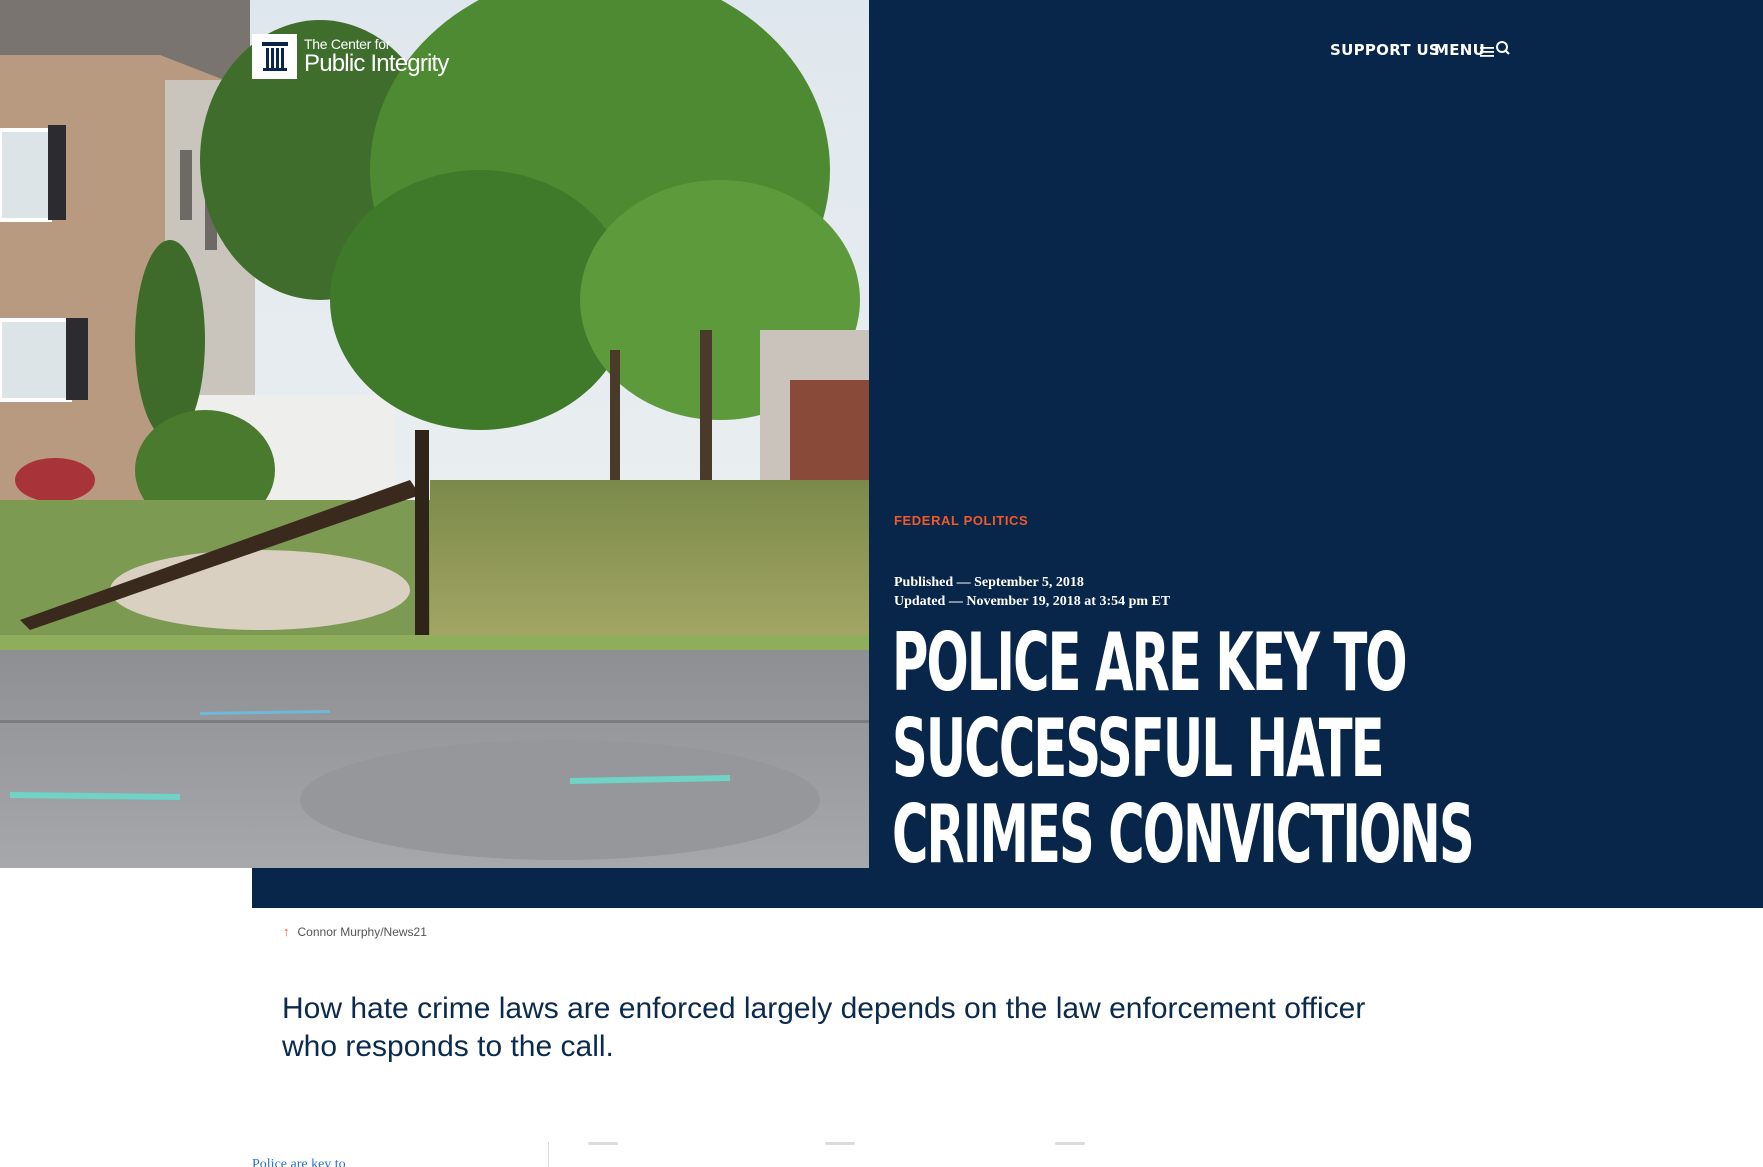 The image size is (1763, 1167). I want to click on divider, so click(548, 1154).